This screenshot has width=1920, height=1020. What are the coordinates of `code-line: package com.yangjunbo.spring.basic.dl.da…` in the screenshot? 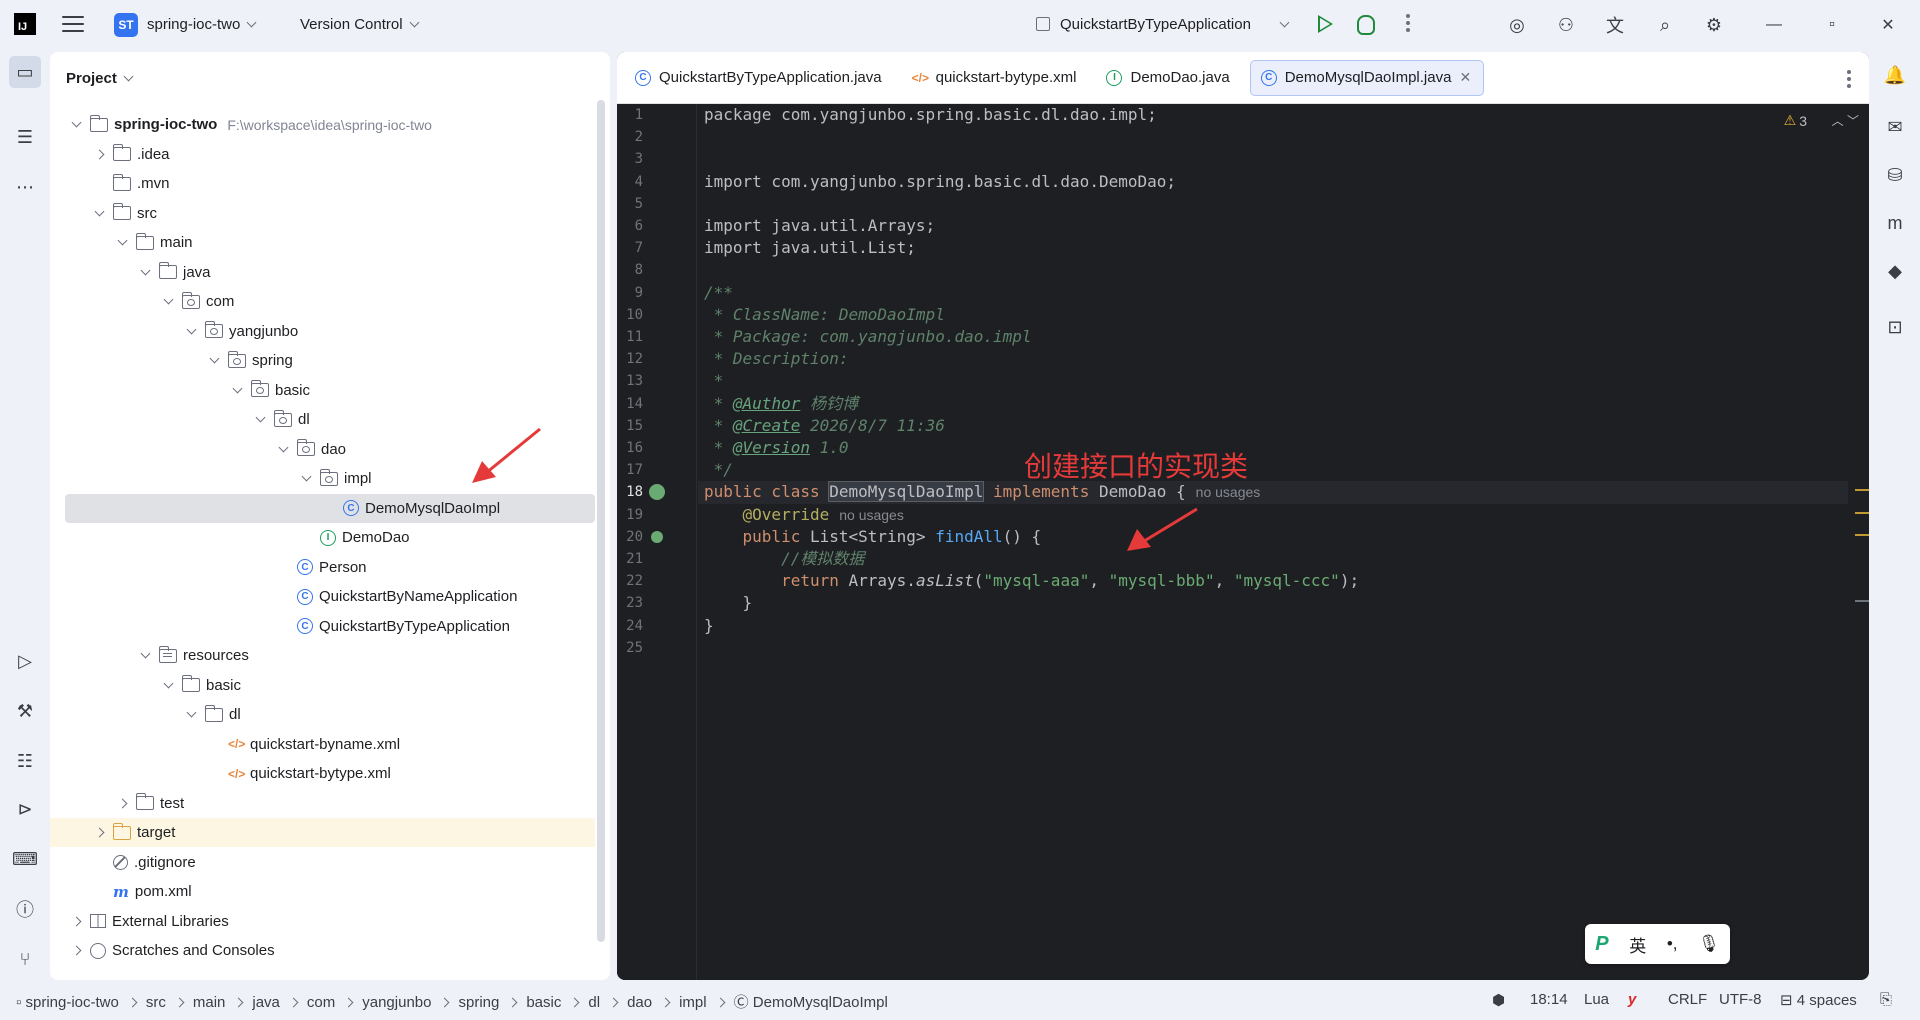 It's located at (927, 115).